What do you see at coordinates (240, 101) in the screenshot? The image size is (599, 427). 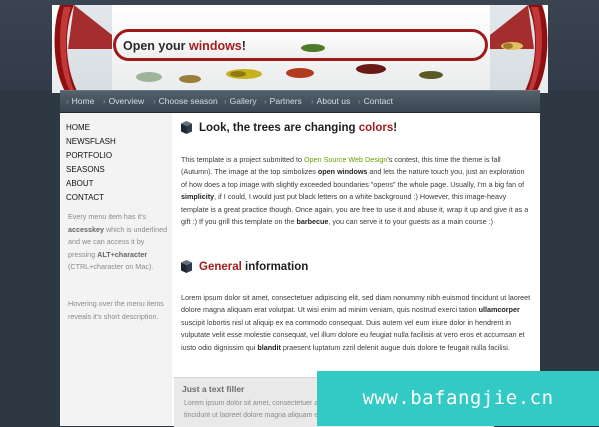 I see `nav-item-gallery: Gallery` at bounding box center [240, 101].